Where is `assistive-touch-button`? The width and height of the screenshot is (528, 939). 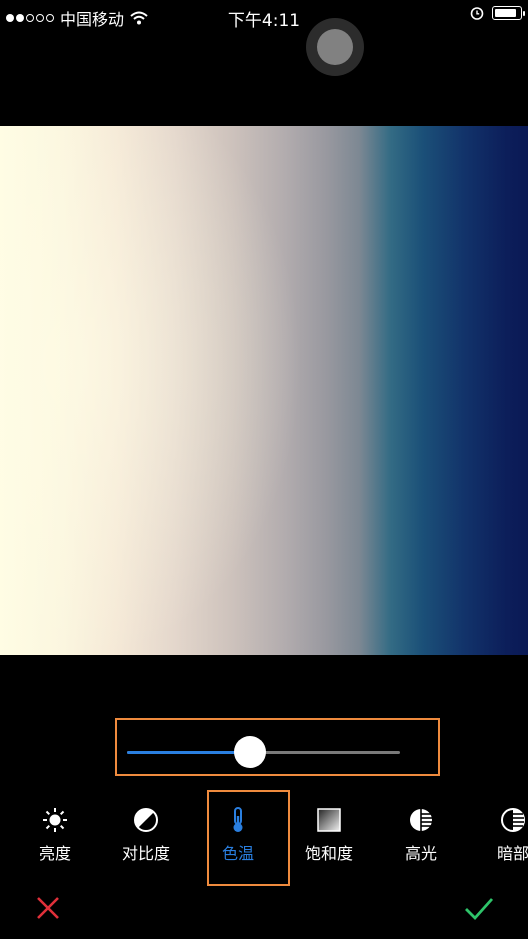 assistive-touch-button is located at coordinates (335, 47).